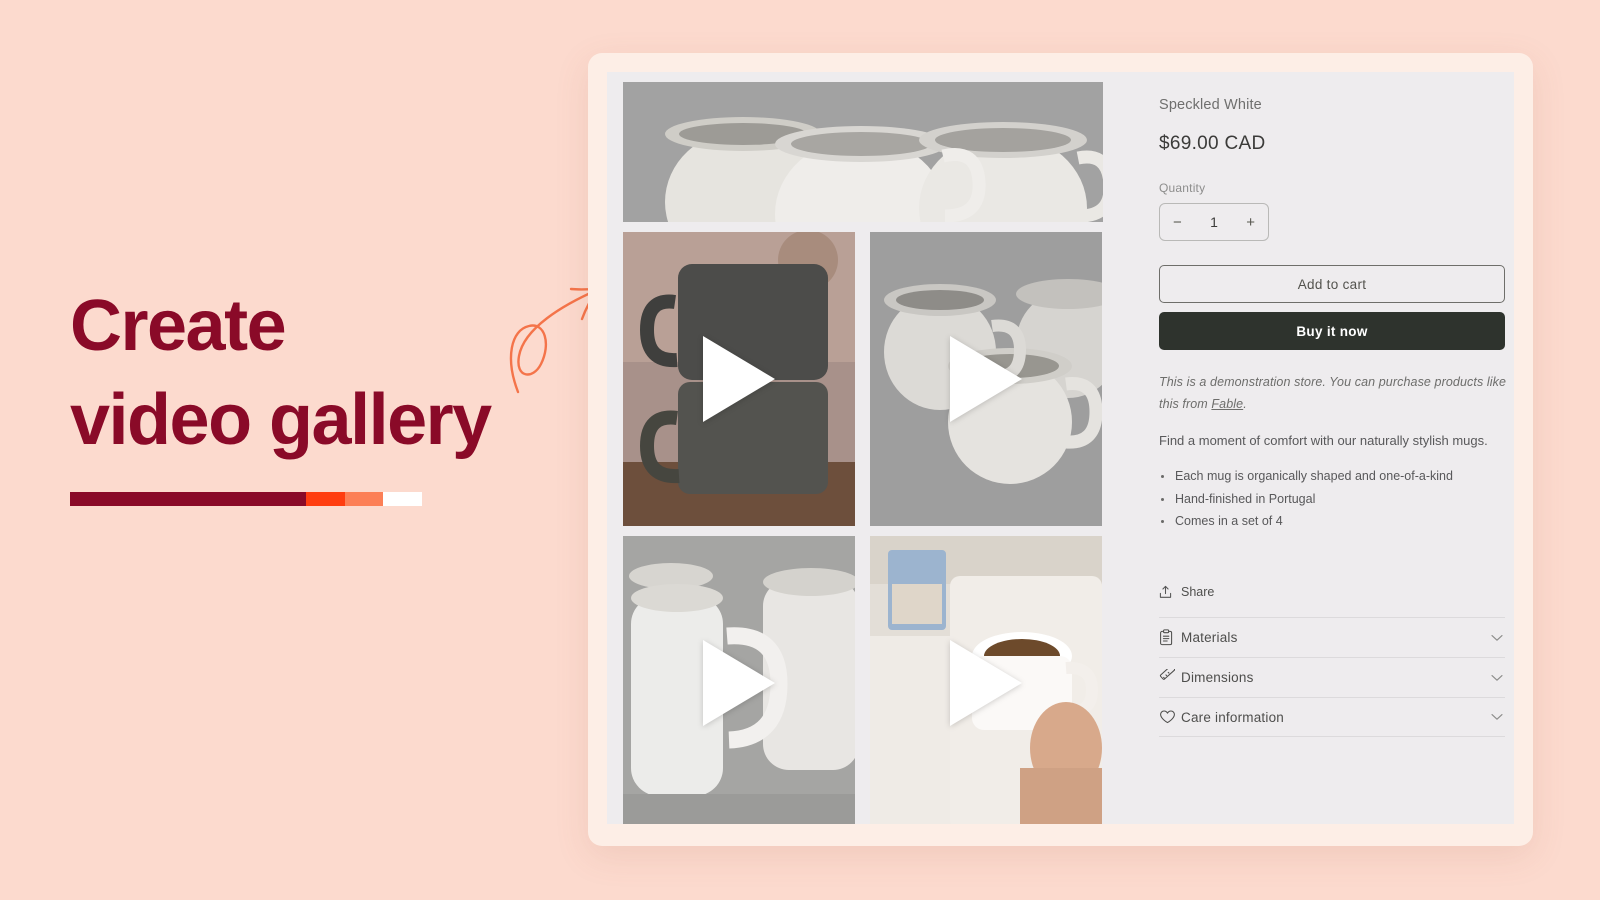 Image resolution: width=1600 pixels, height=900 pixels. Describe the element at coordinates (1210, 105) in the screenshot. I see `variant-name: Speckled White` at that location.